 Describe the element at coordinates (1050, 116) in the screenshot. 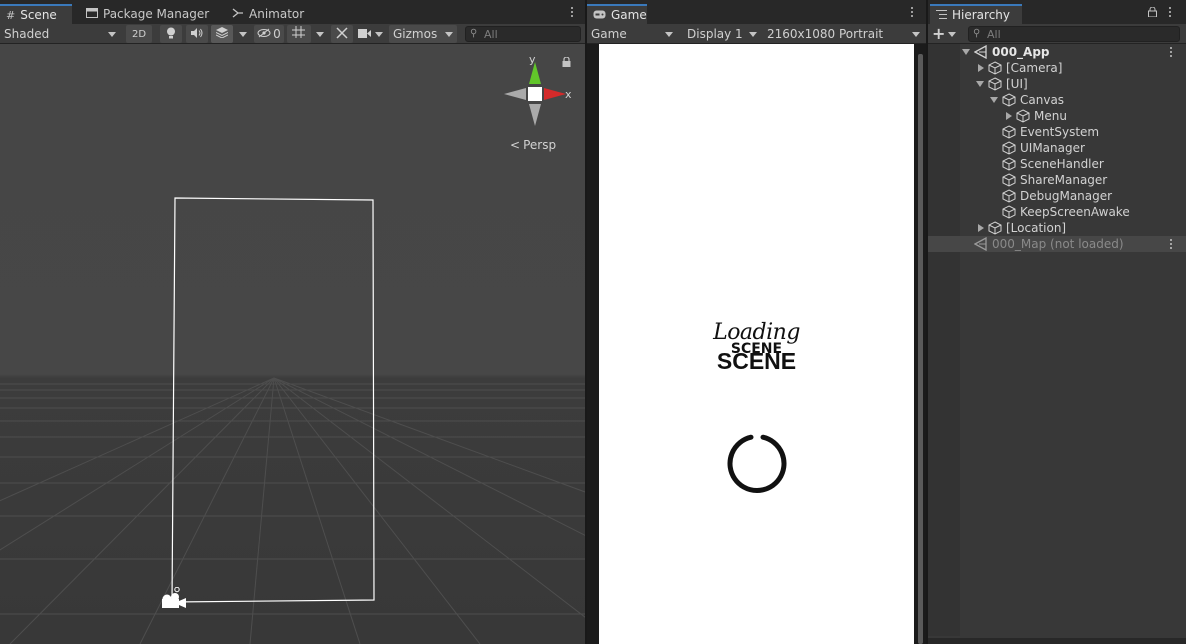

I see `hierarchy-item-label: Menu` at that location.